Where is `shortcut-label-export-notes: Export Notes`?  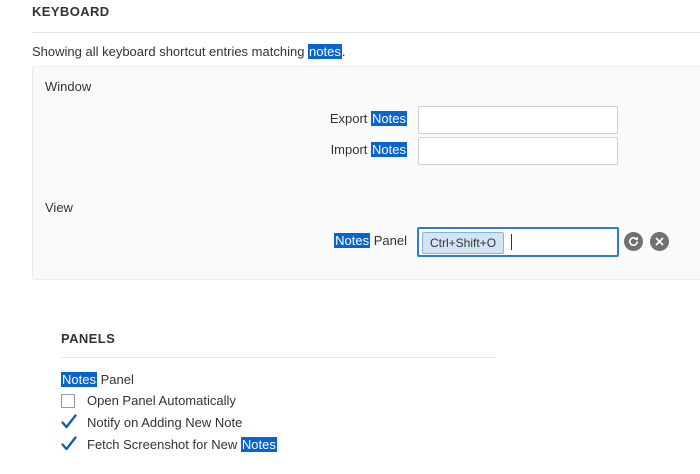 shortcut-label-export-notes: Export Notes is located at coordinates (257, 118).